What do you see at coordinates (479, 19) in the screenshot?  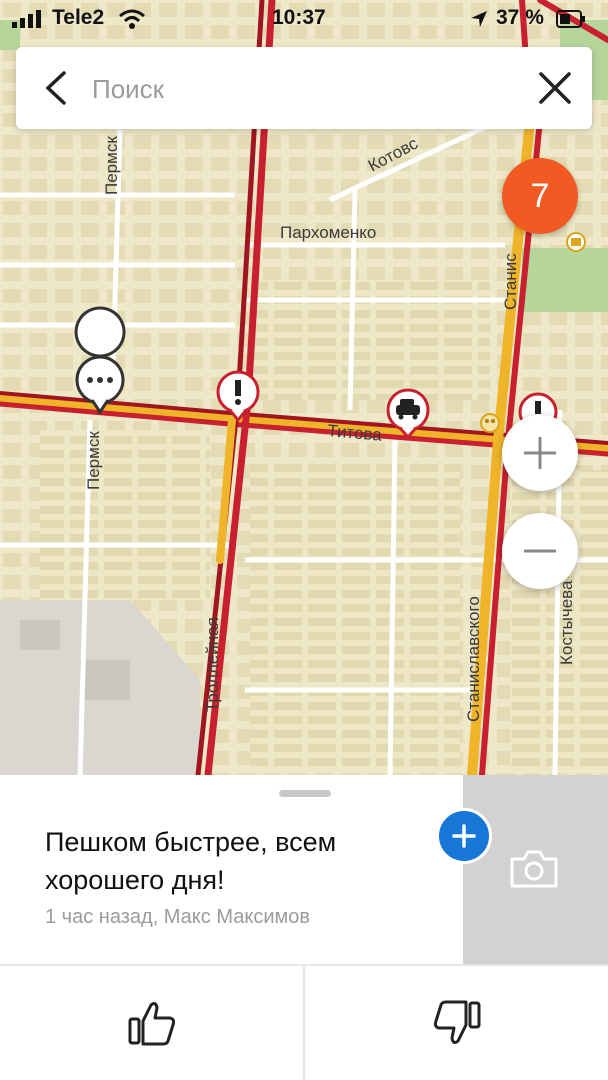 I see `location-arrow-icon` at bounding box center [479, 19].